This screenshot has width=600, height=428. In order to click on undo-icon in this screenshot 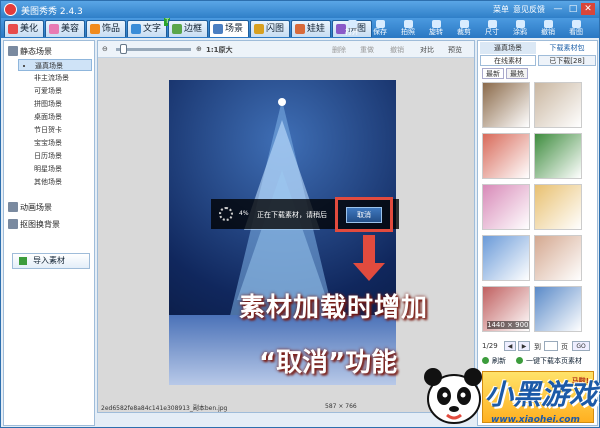, I will do `click(548, 24)`.